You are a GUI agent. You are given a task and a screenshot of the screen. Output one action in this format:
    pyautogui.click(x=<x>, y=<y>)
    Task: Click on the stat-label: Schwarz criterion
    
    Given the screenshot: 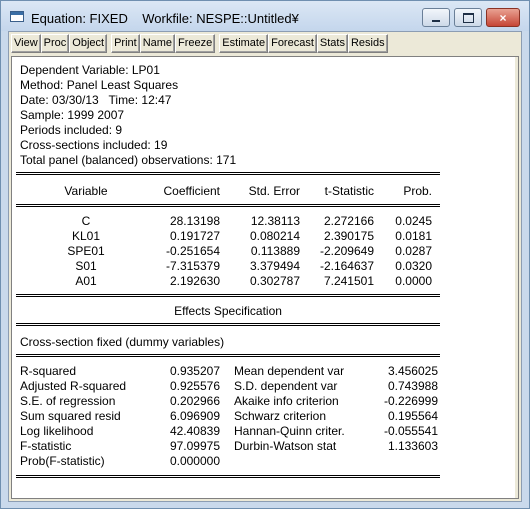 What is the action you would take?
    pyautogui.click(x=280, y=416)
    